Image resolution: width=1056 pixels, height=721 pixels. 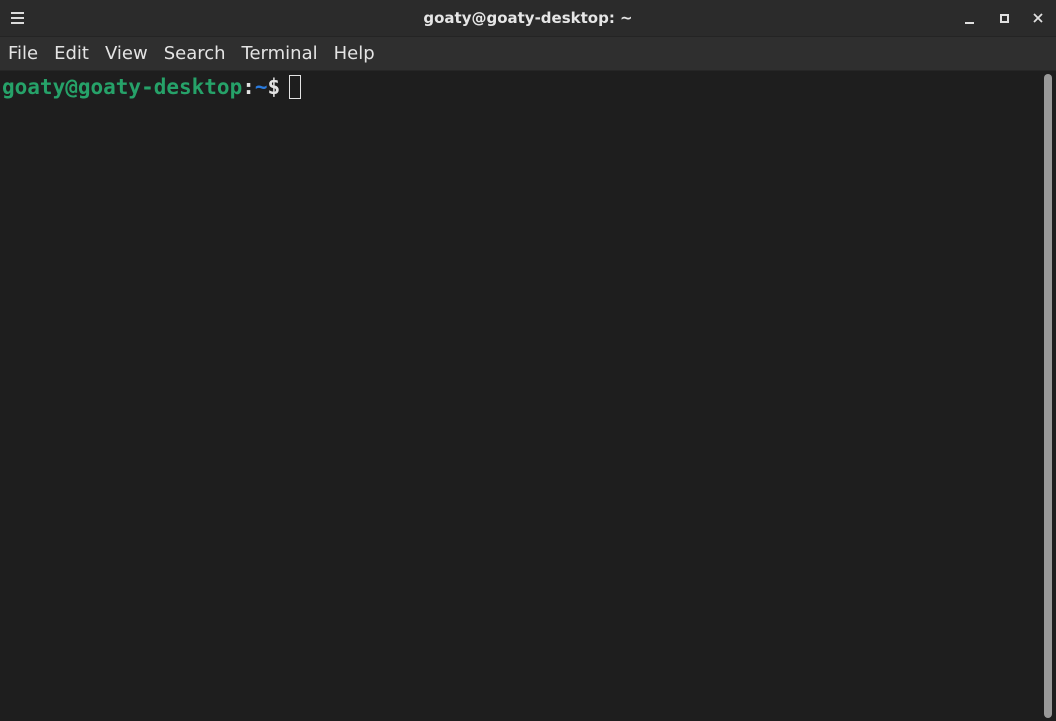 What do you see at coordinates (274, 87) in the screenshot?
I see `prompt-symbol: $` at bounding box center [274, 87].